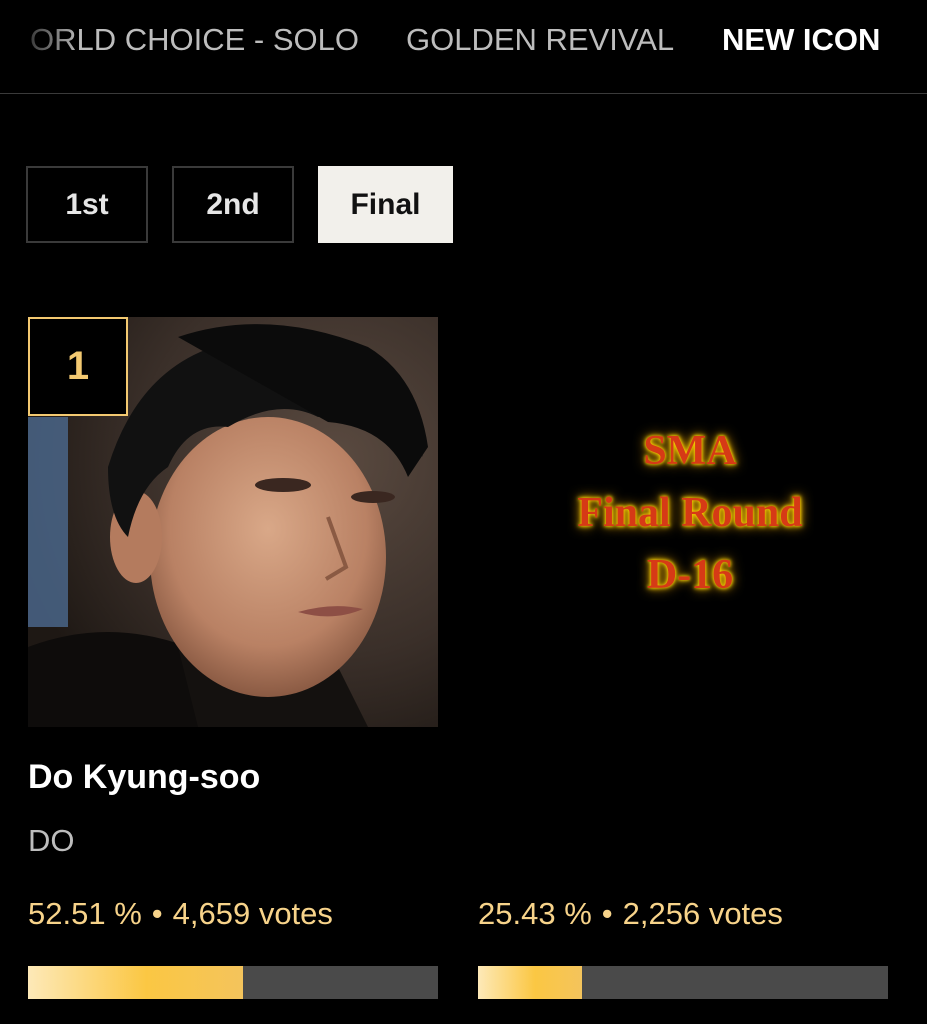  I want to click on round-1st-button: 1st, so click(87, 204).